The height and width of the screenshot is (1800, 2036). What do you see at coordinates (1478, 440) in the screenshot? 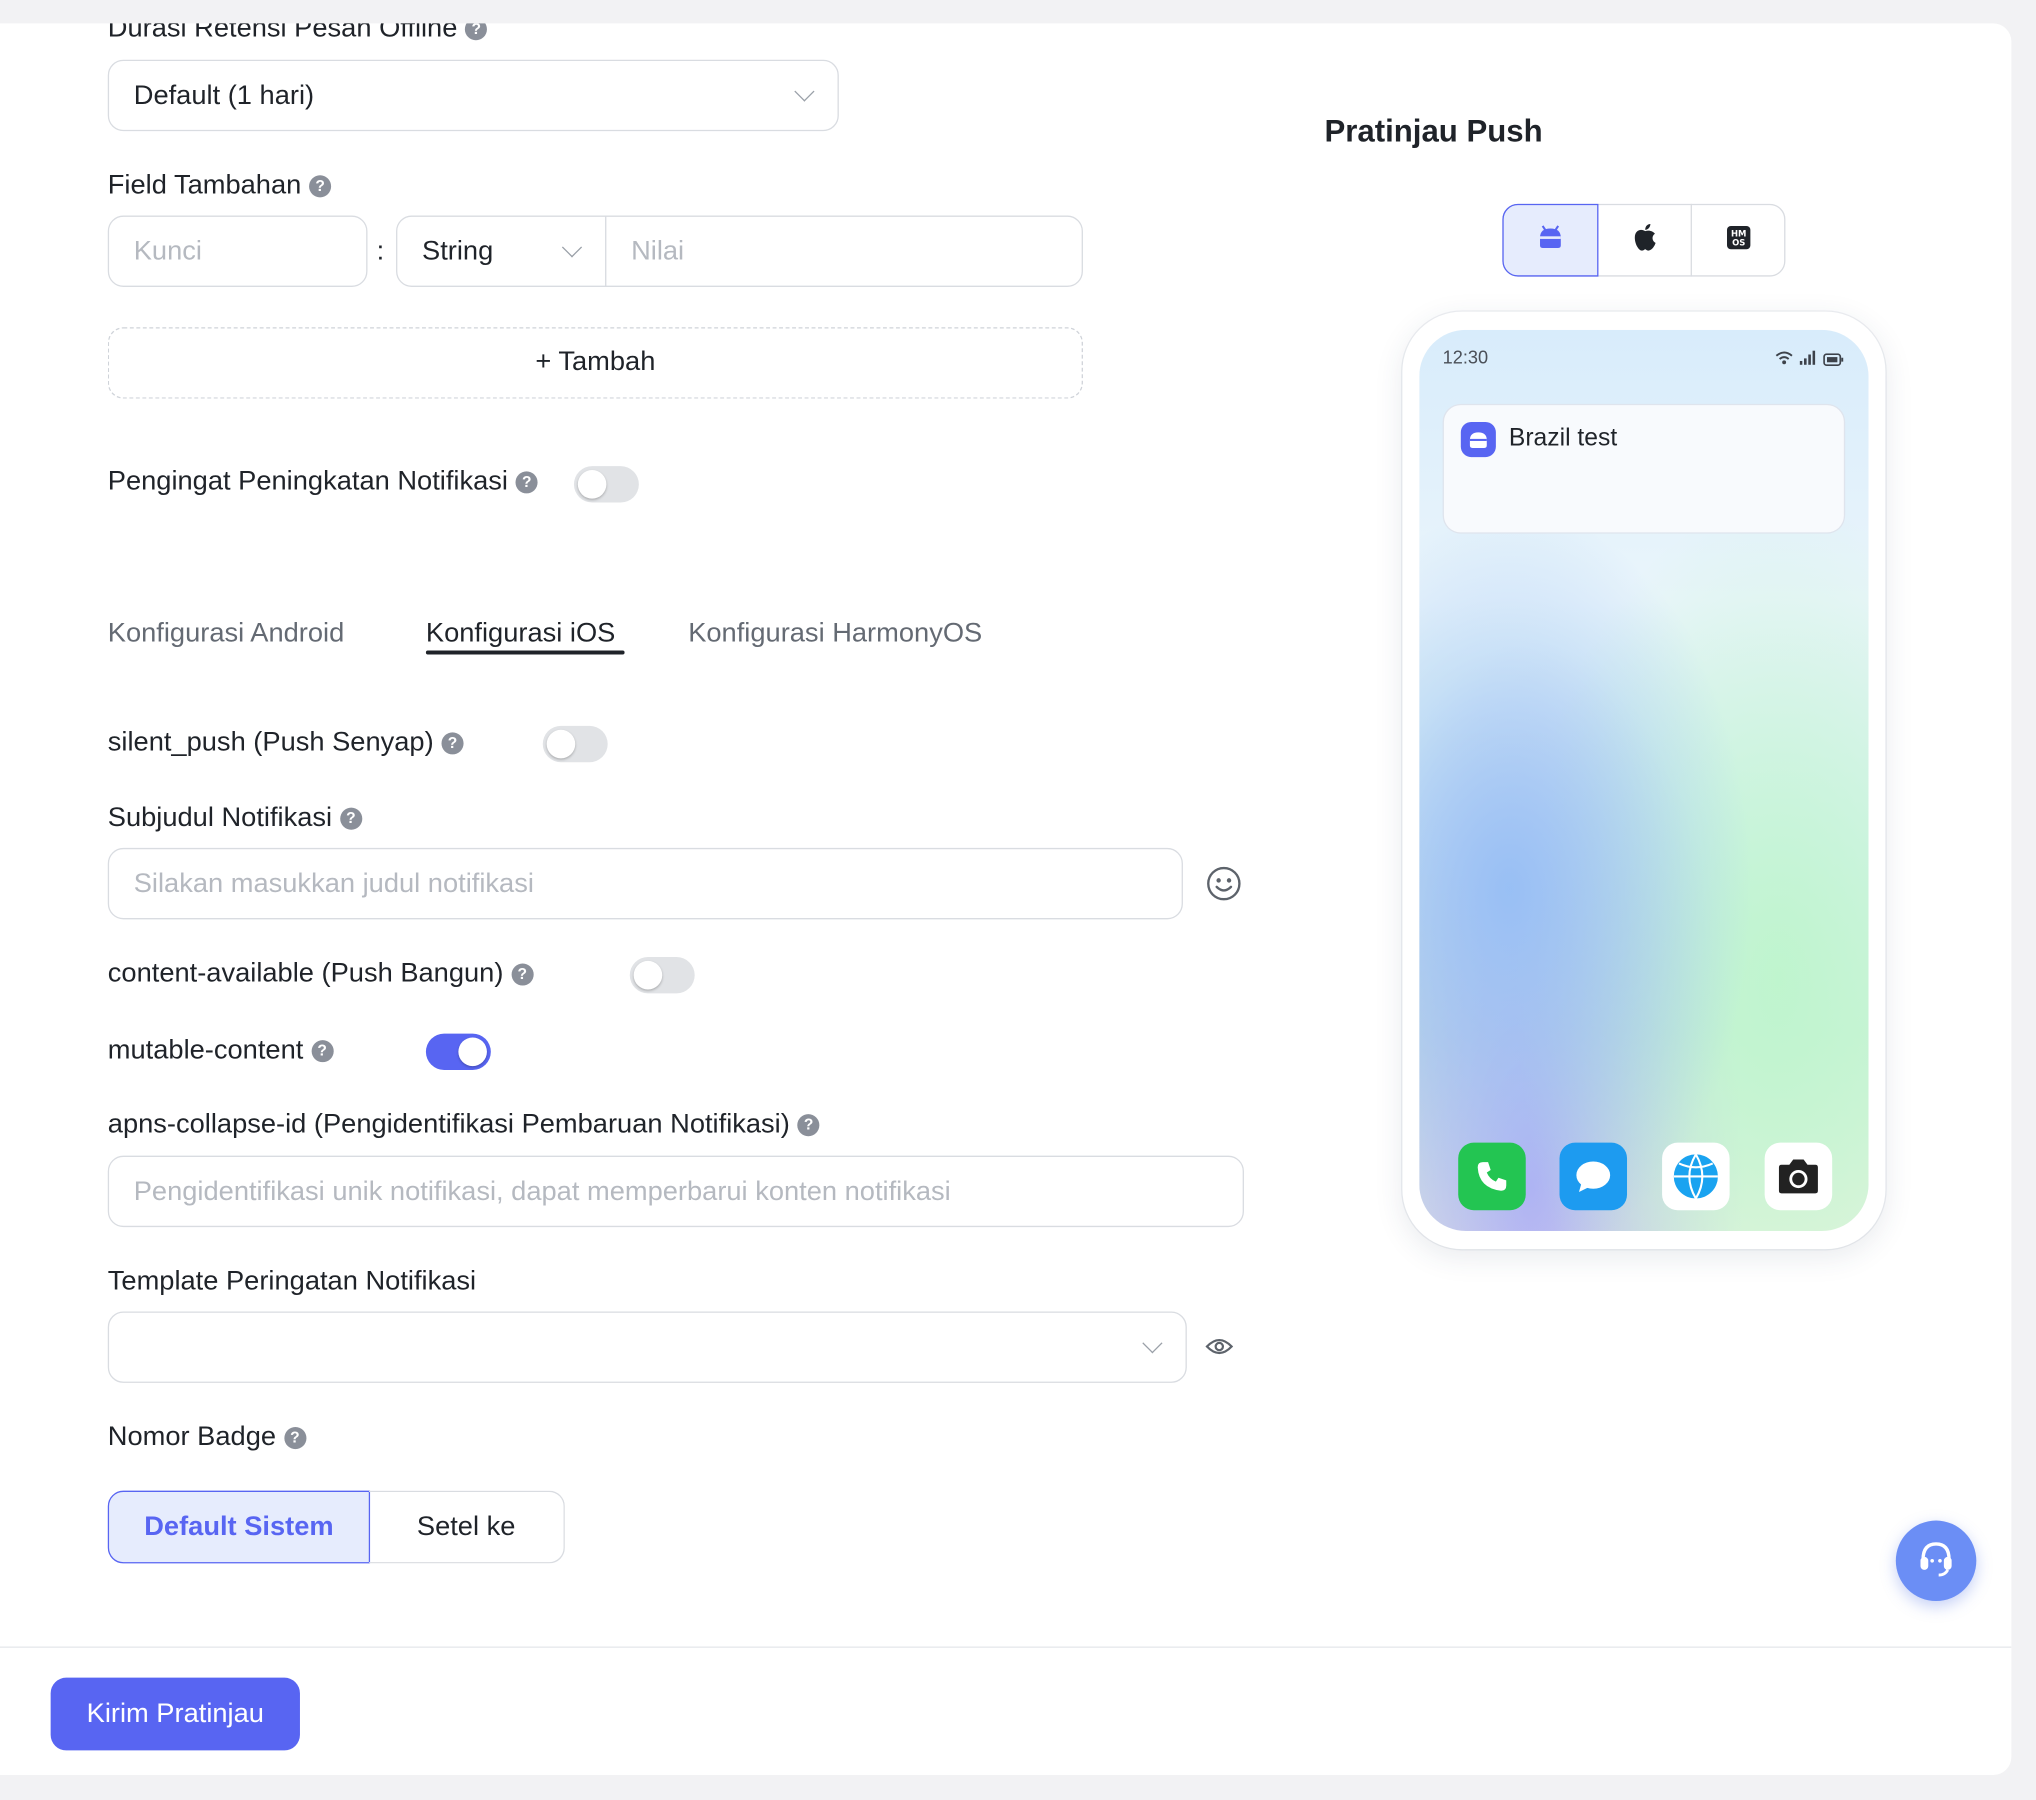
I see `app-icon` at bounding box center [1478, 440].